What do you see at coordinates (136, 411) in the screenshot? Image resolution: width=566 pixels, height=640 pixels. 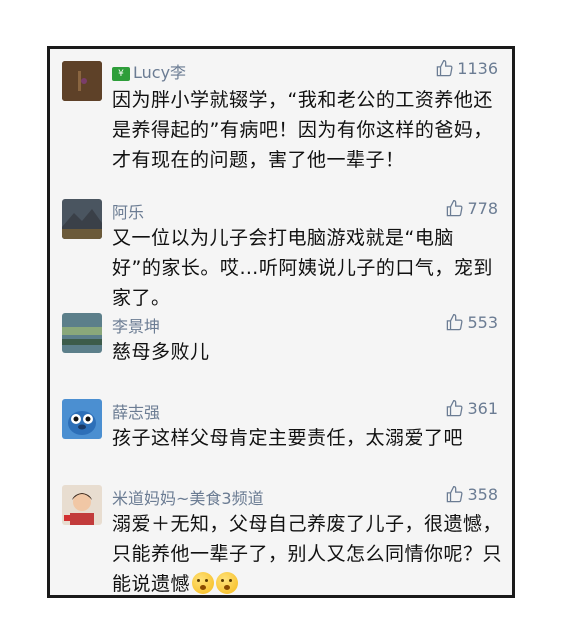 I see `commenter-name: 薛志强` at bounding box center [136, 411].